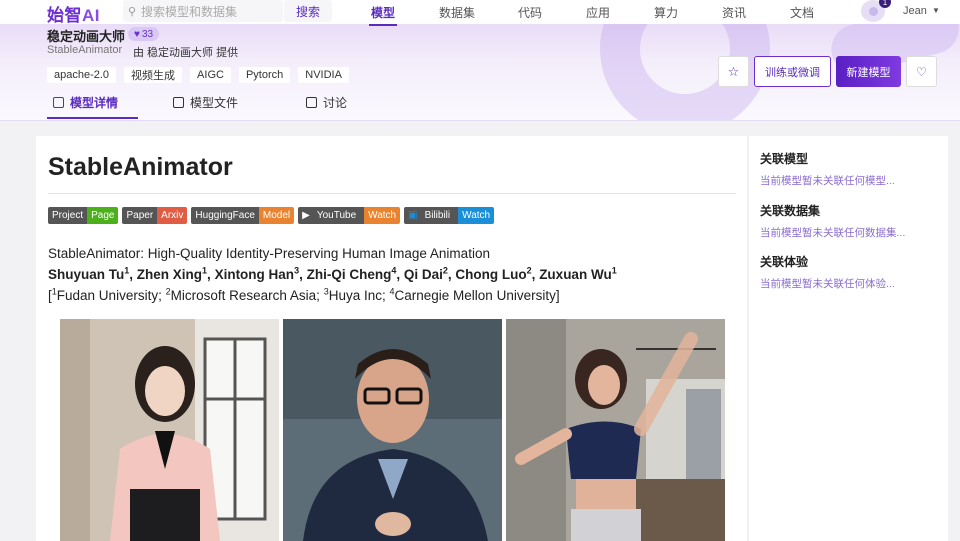 Image resolution: width=960 pixels, height=541 pixels. Describe the element at coordinates (457, 12) in the screenshot. I see `nav-item-datasets: 数据集` at that location.